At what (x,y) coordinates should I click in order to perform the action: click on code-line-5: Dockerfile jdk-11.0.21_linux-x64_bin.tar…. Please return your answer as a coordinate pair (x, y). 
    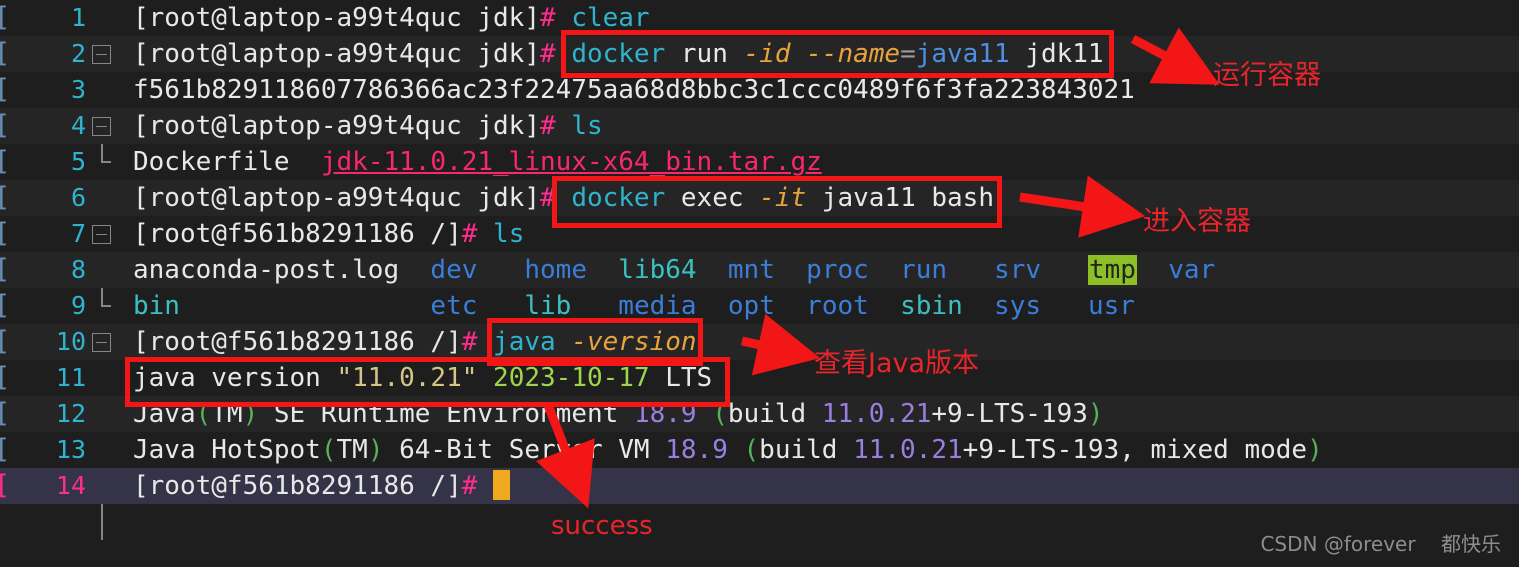
    Looking at the image, I should click on (477, 162).